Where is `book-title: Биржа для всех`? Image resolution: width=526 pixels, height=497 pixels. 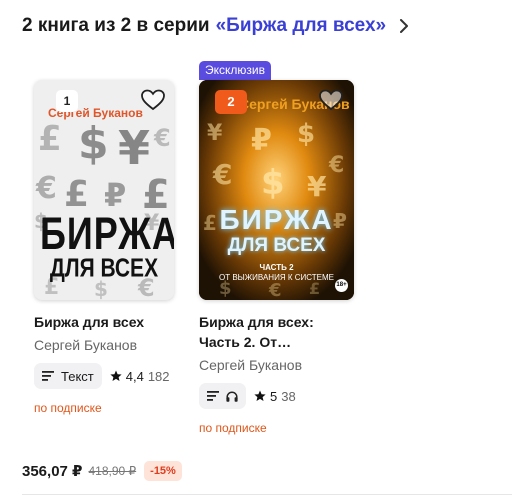 book-title: Биржа для всех is located at coordinates (104, 322).